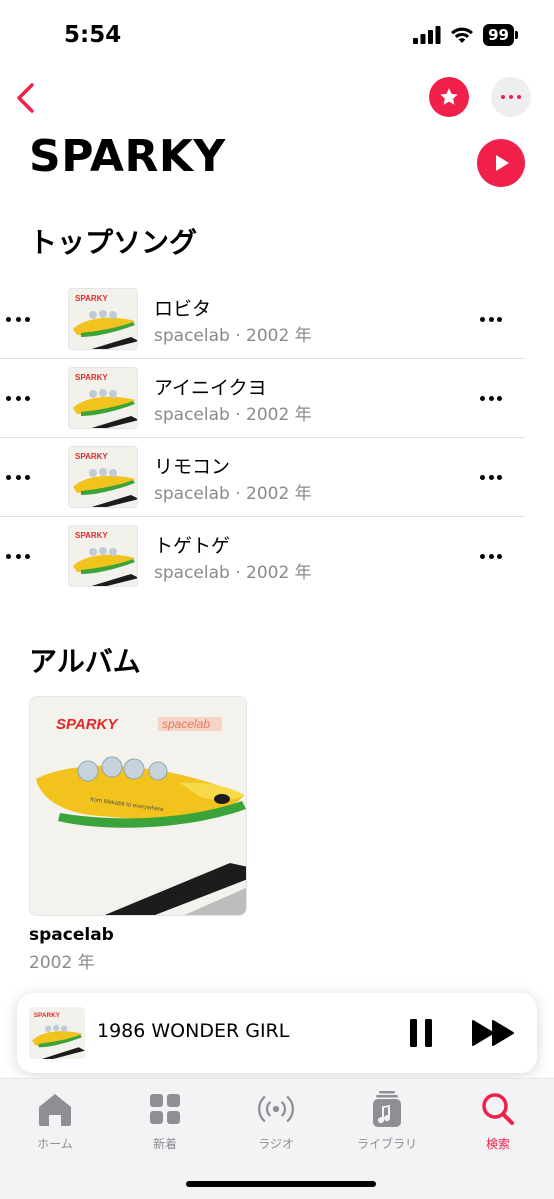 Image resolution: width=554 pixels, height=1199 pixels. I want to click on tab-new: 新着, so click(165, 1120).